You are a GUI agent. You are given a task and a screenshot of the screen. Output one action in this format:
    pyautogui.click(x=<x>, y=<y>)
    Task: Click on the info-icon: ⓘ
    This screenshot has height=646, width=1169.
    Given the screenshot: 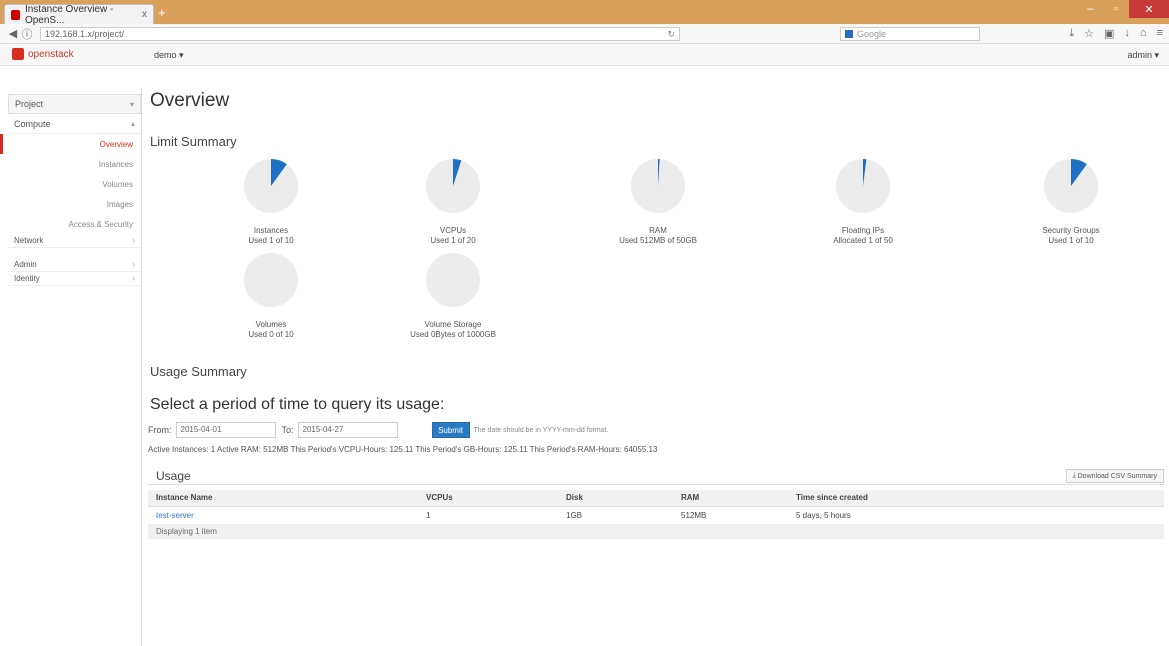 What is the action you would take?
    pyautogui.click(x=27, y=34)
    